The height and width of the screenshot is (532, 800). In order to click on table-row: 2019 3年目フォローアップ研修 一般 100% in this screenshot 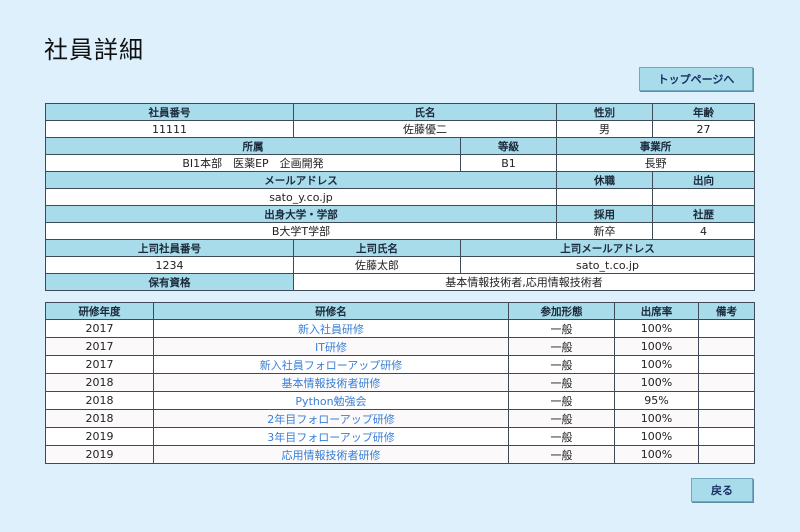, I will do `click(400, 436)`.